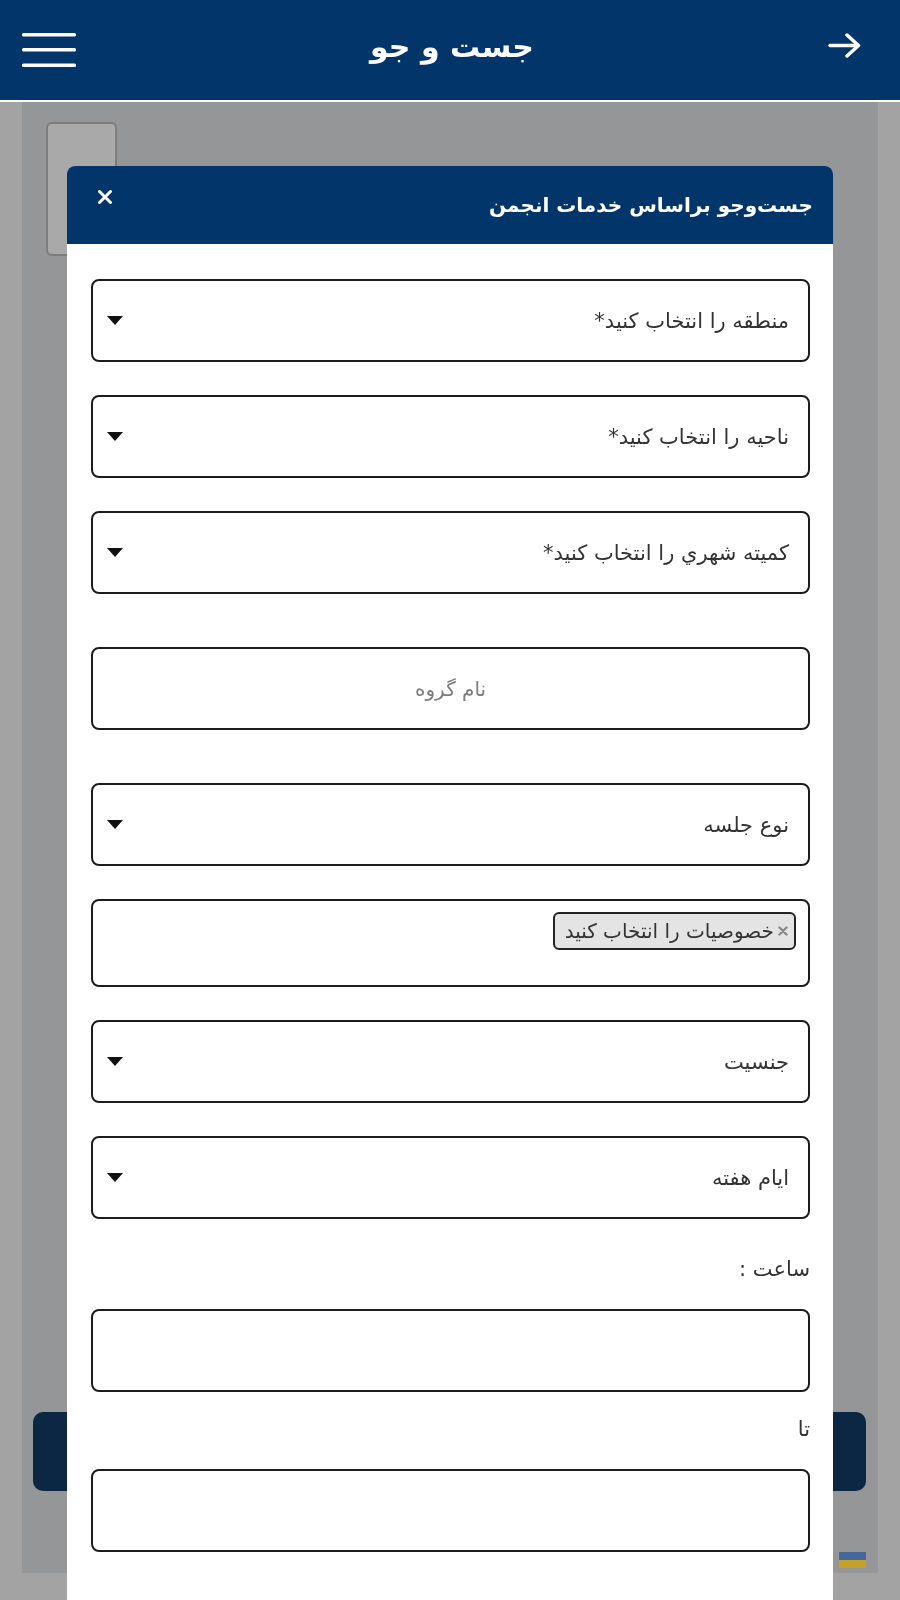 The height and width of the screenshot is (1600, 900). I want to click on select-field: جنسیت, so click(450, 1061).